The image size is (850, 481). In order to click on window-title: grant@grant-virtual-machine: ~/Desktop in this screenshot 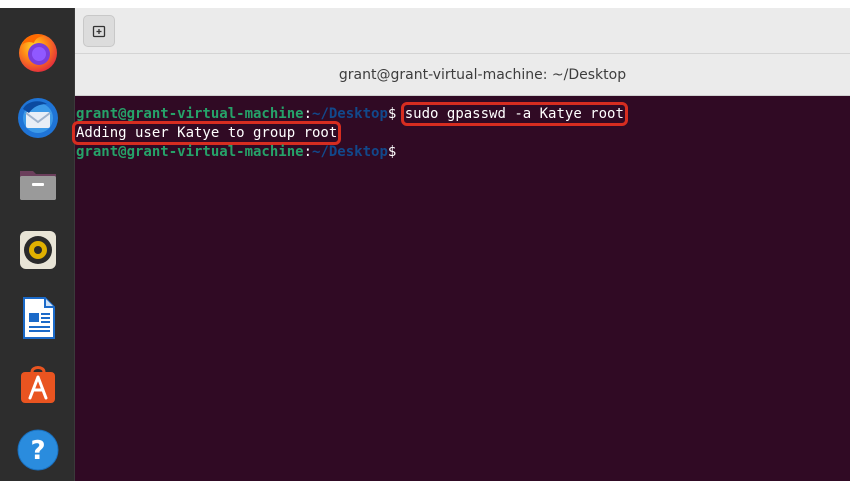, I will do `click(482, 74)`.